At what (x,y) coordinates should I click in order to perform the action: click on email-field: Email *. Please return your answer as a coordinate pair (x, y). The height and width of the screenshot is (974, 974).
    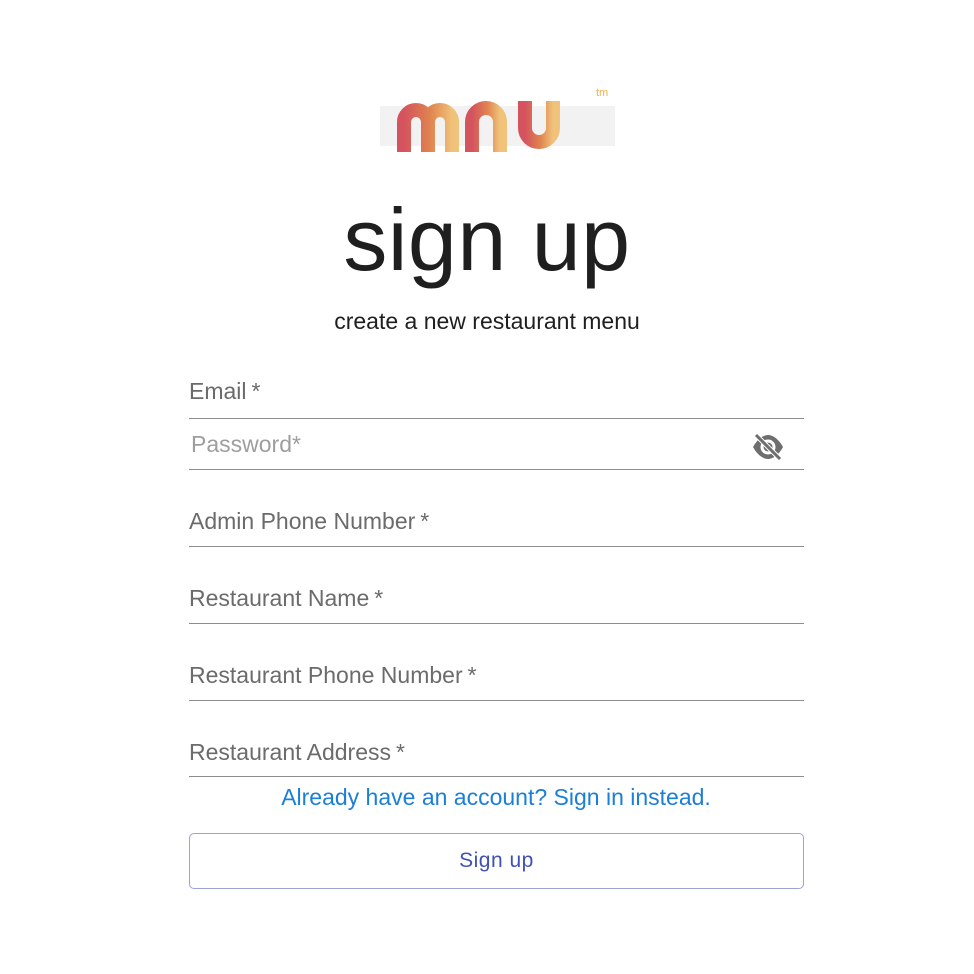
    Looking at the image, I should click on (496, 394).